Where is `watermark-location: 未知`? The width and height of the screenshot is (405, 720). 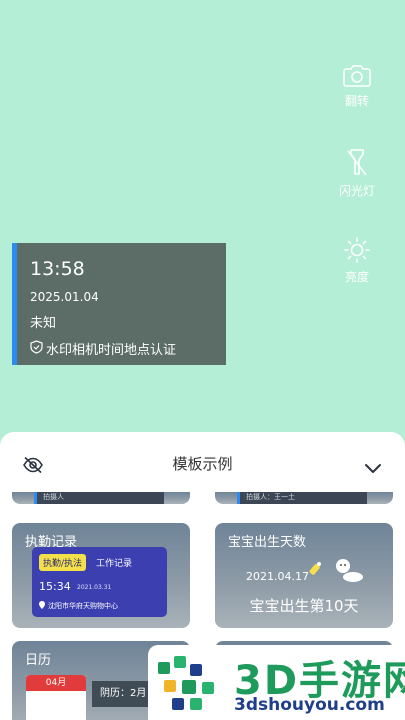
watermark-location: 未知 is located at coordinates (43, 323).